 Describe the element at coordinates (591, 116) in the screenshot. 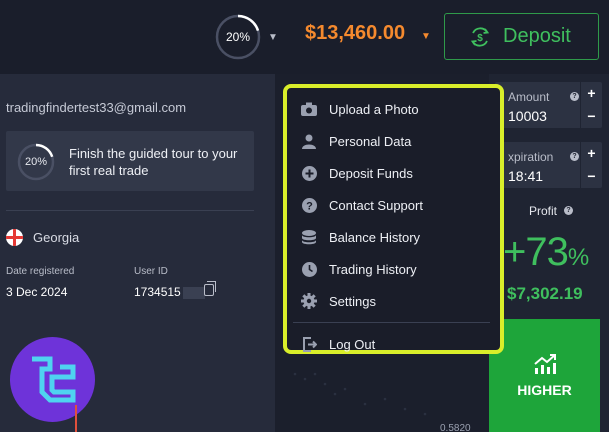

I see `amount-minus-button: −` at that location.